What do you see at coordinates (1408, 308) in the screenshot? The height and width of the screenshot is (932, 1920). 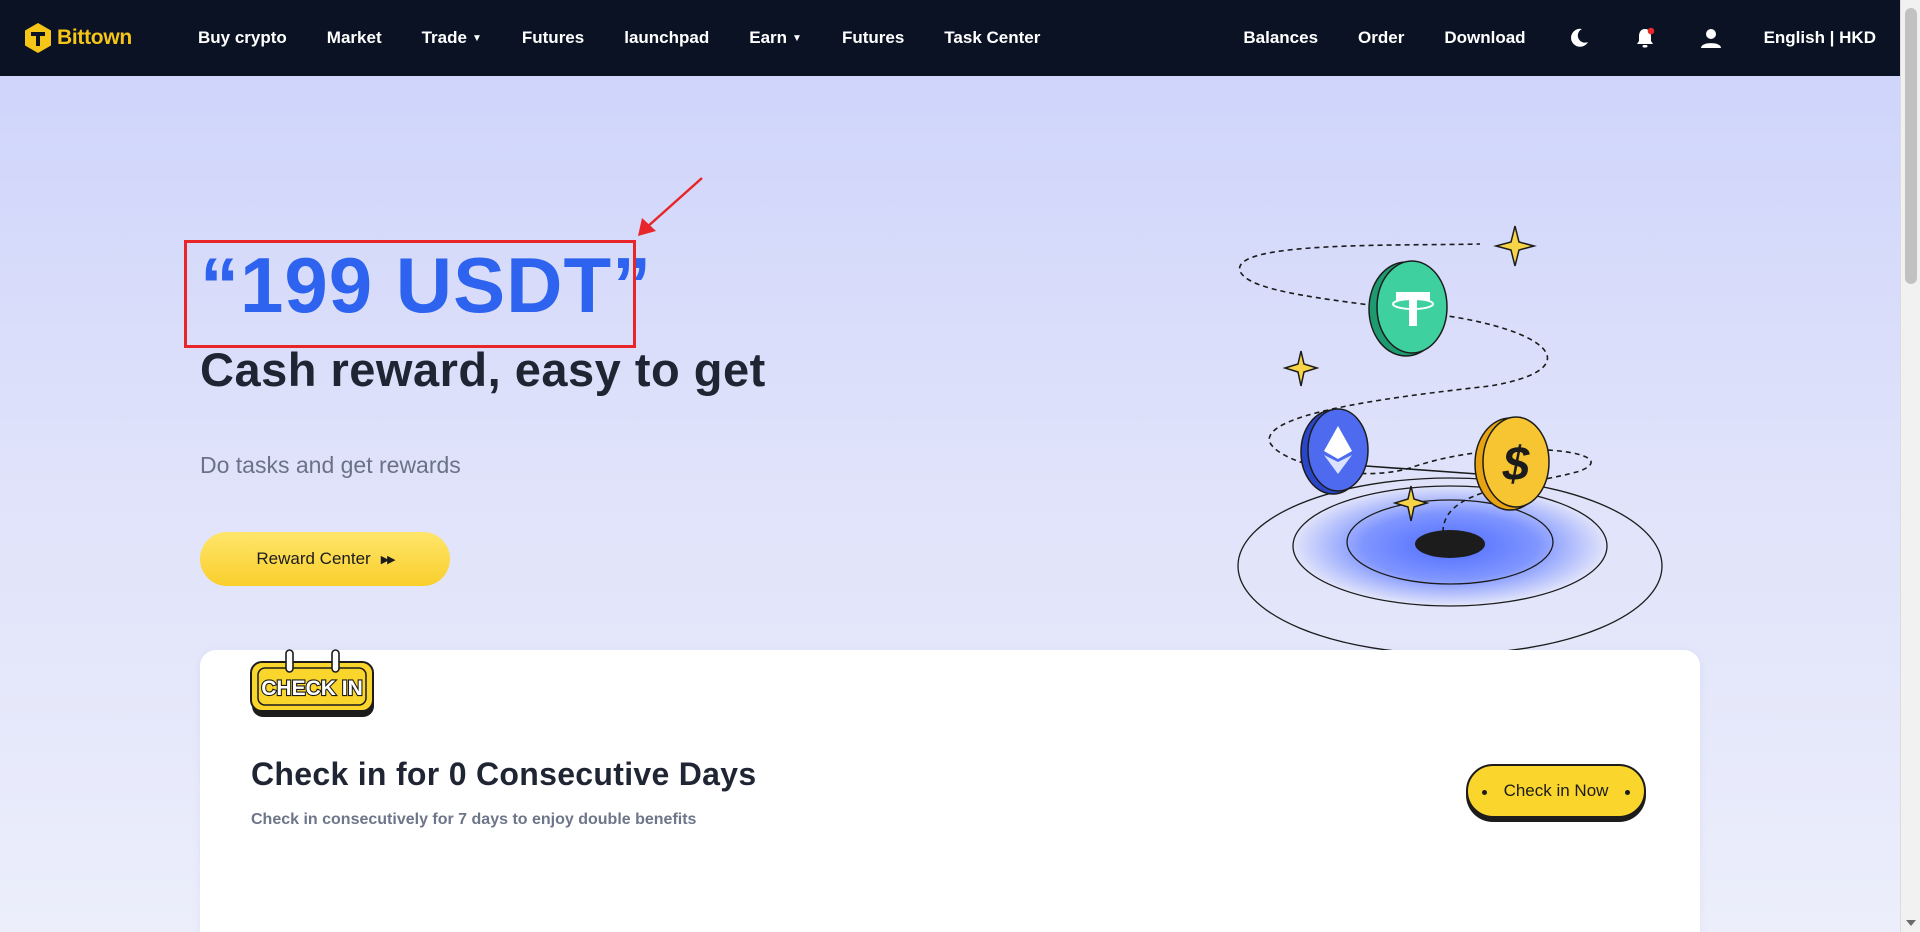 I see `tether-coin-icon` at bounding box center [1408, 308].